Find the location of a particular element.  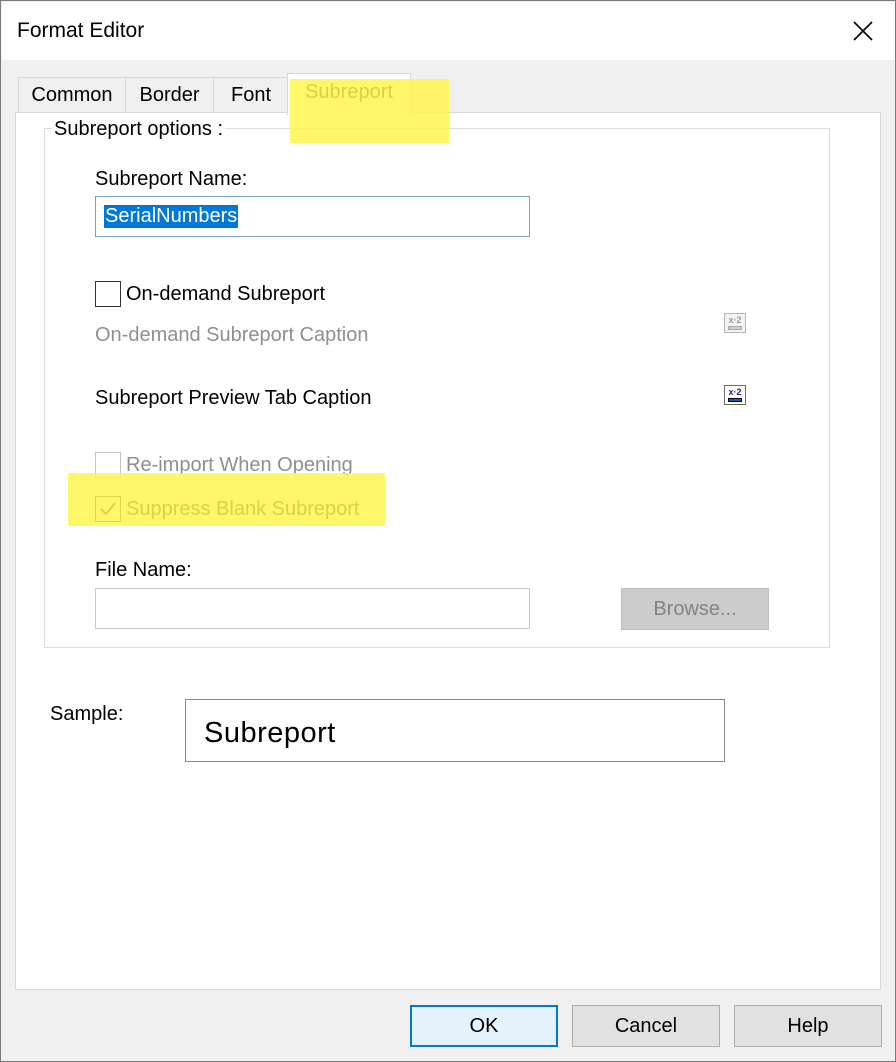

ok-button: OK is located at coordinates (484, 1026).